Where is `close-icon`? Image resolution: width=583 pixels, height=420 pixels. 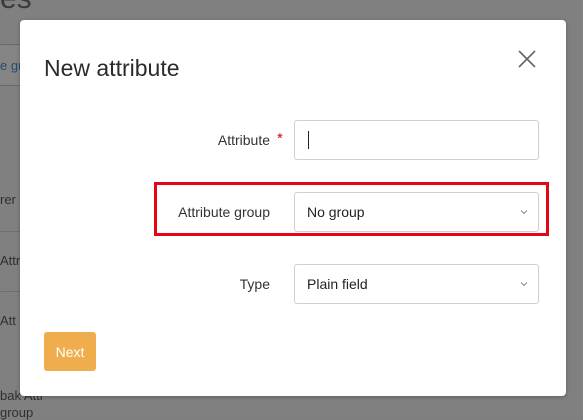
close-icon is located at coordinates (527, 59).